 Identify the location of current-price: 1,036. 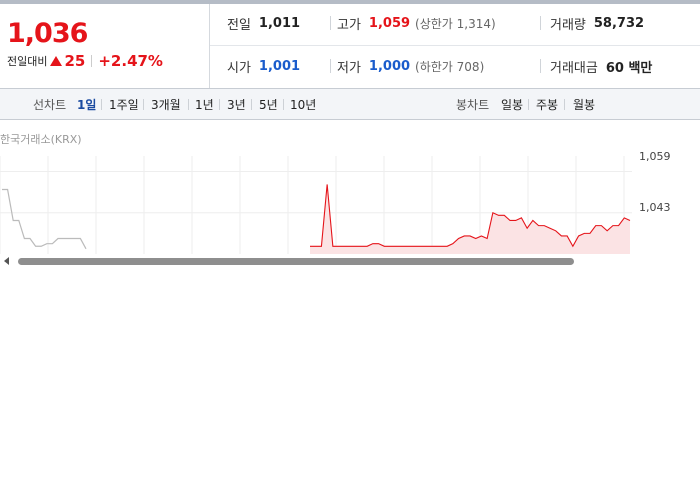
(47, 33).